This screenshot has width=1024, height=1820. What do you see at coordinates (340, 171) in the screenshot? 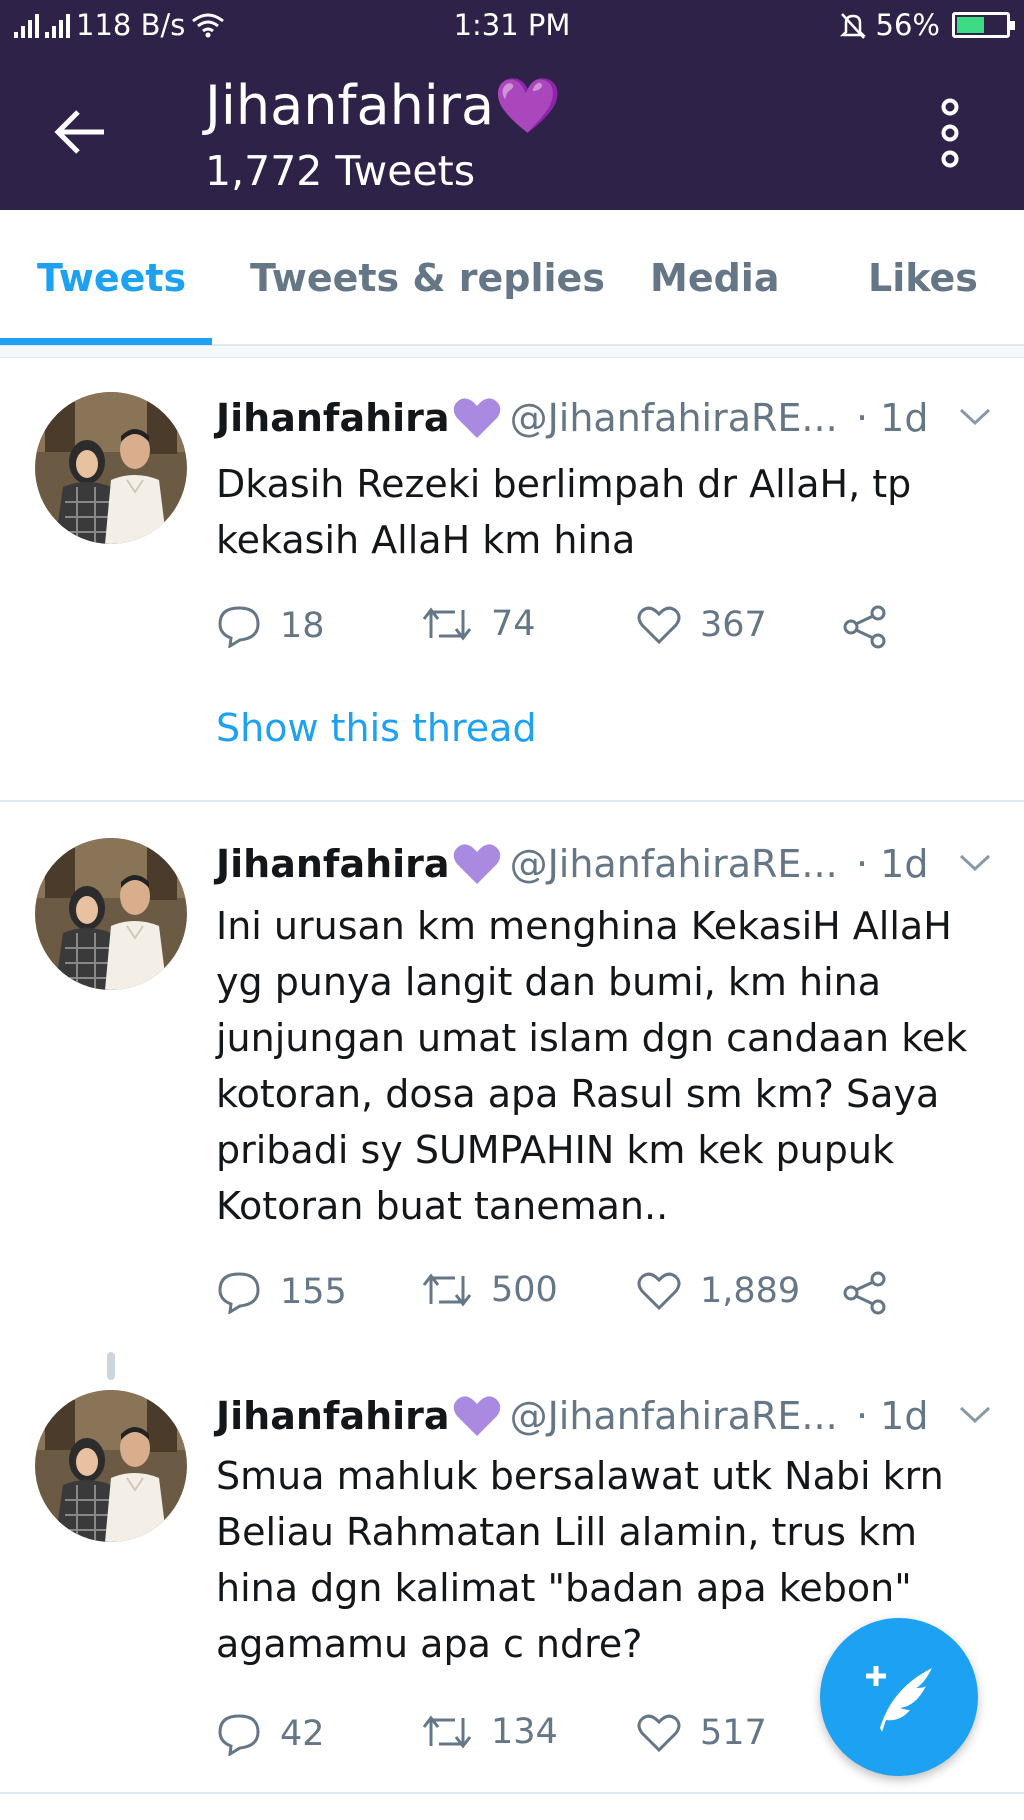
I see `tweet-count: 1,772 Tweets` at bounding box center [340, 171].